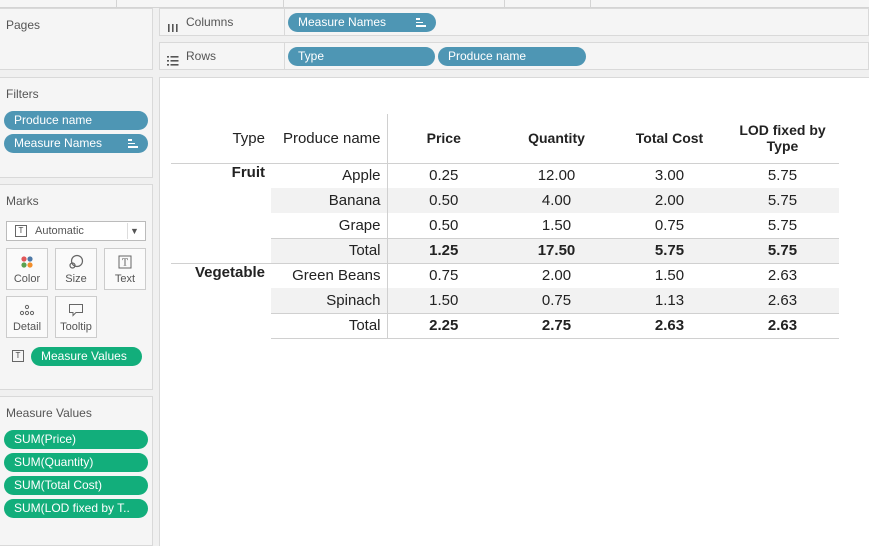 This screenshot has height=546, width=869. Describe the element at coordinates (76, 327) in the screenshot. I see `tooltip-label: Tooltip` at that location.